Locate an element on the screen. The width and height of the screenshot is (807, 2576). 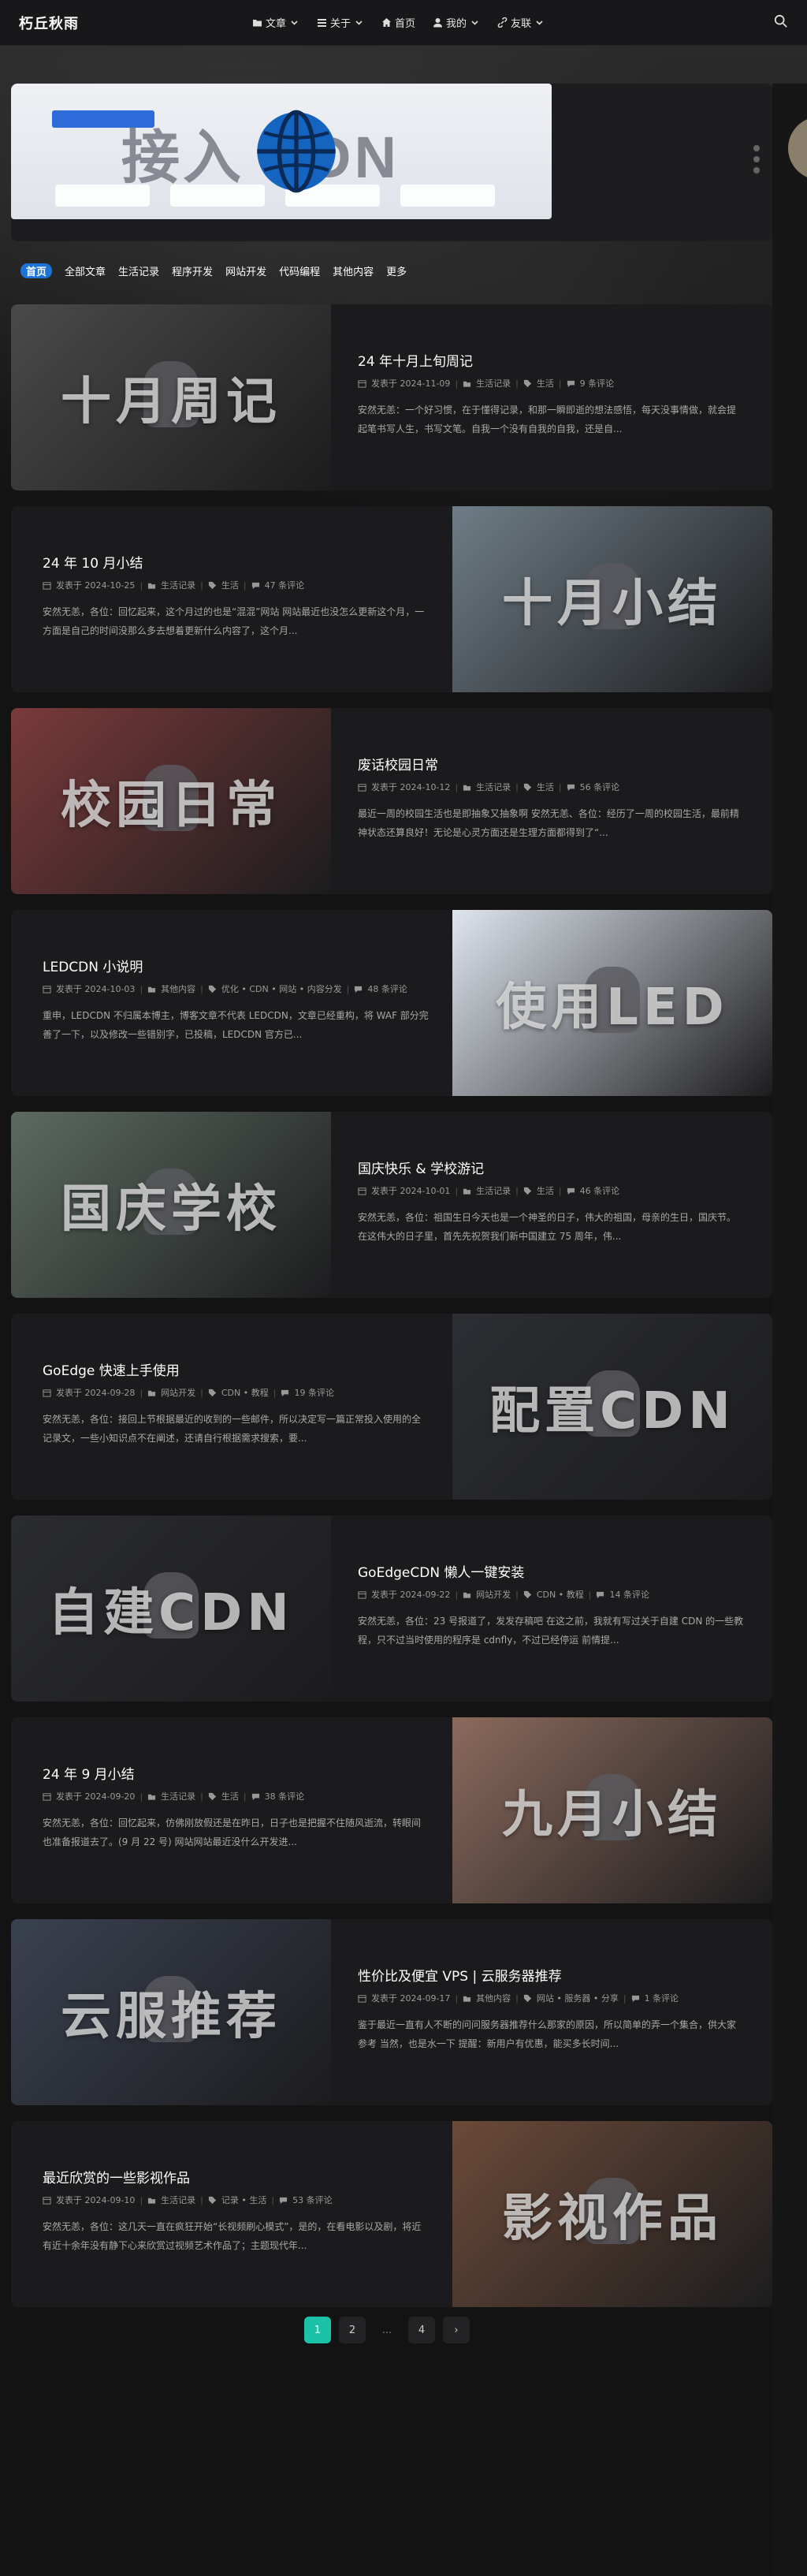
post-date: 发表于 2024-09-28 is located at coordinates (96, 1393).